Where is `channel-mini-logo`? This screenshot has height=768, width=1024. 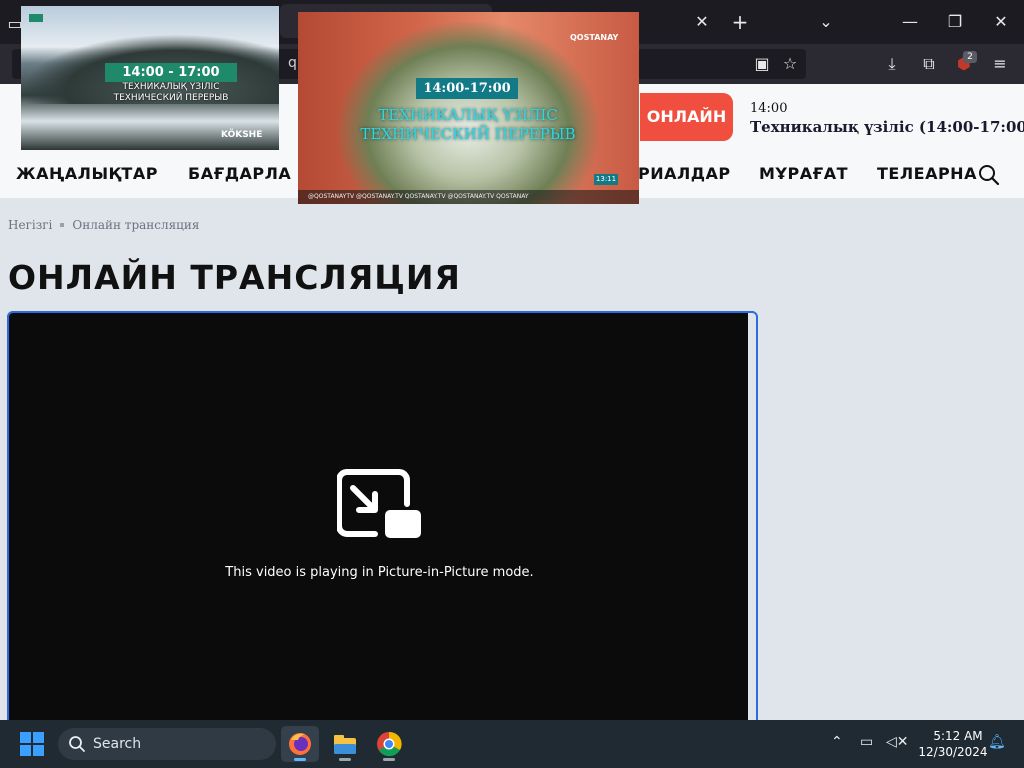 channel-mini-logo is located at coordinates (36, 18).